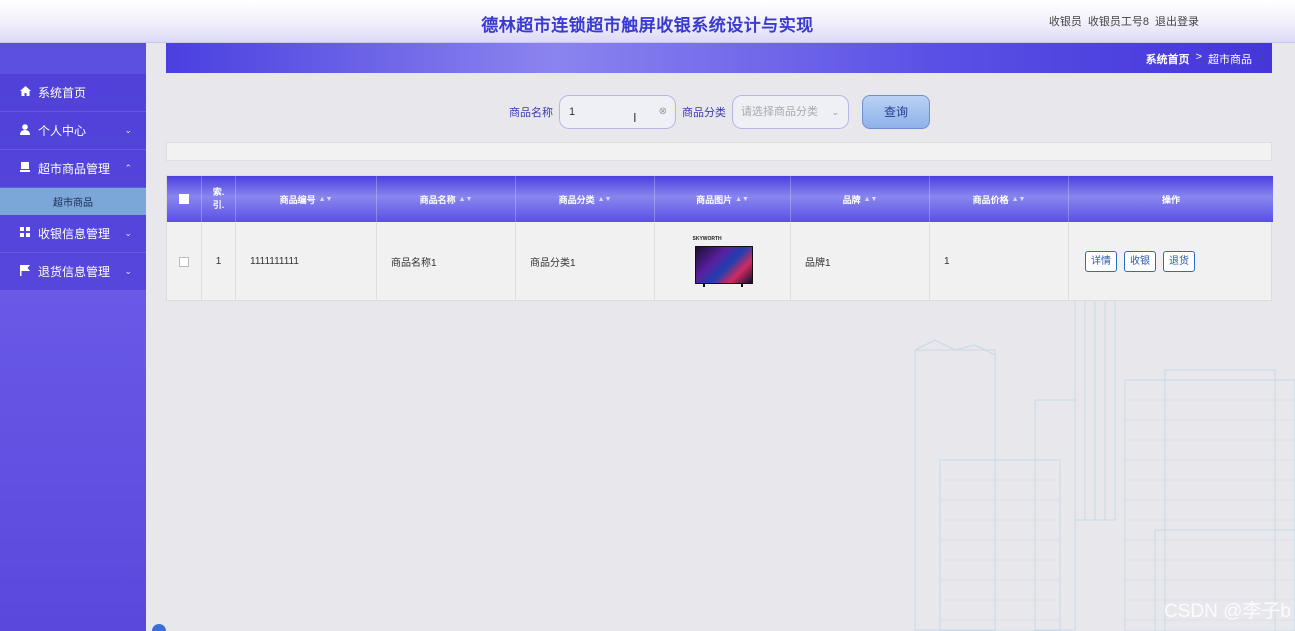 This screenshot has height=631, width=1295. Describe the element at coordinates (1065, 22) in the screenshot. I see `user-role: 收银员` at that location.